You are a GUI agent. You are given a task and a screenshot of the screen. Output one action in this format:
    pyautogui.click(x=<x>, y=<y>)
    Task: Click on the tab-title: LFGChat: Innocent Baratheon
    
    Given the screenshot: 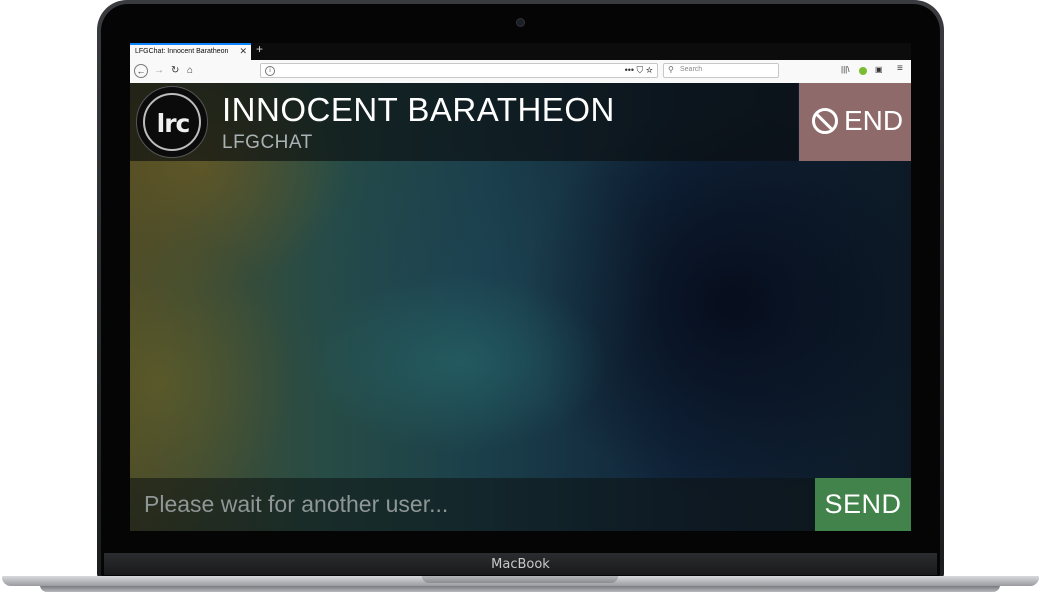 What is the action you would take?
    pyautogui.click(x=182, y=51)
    